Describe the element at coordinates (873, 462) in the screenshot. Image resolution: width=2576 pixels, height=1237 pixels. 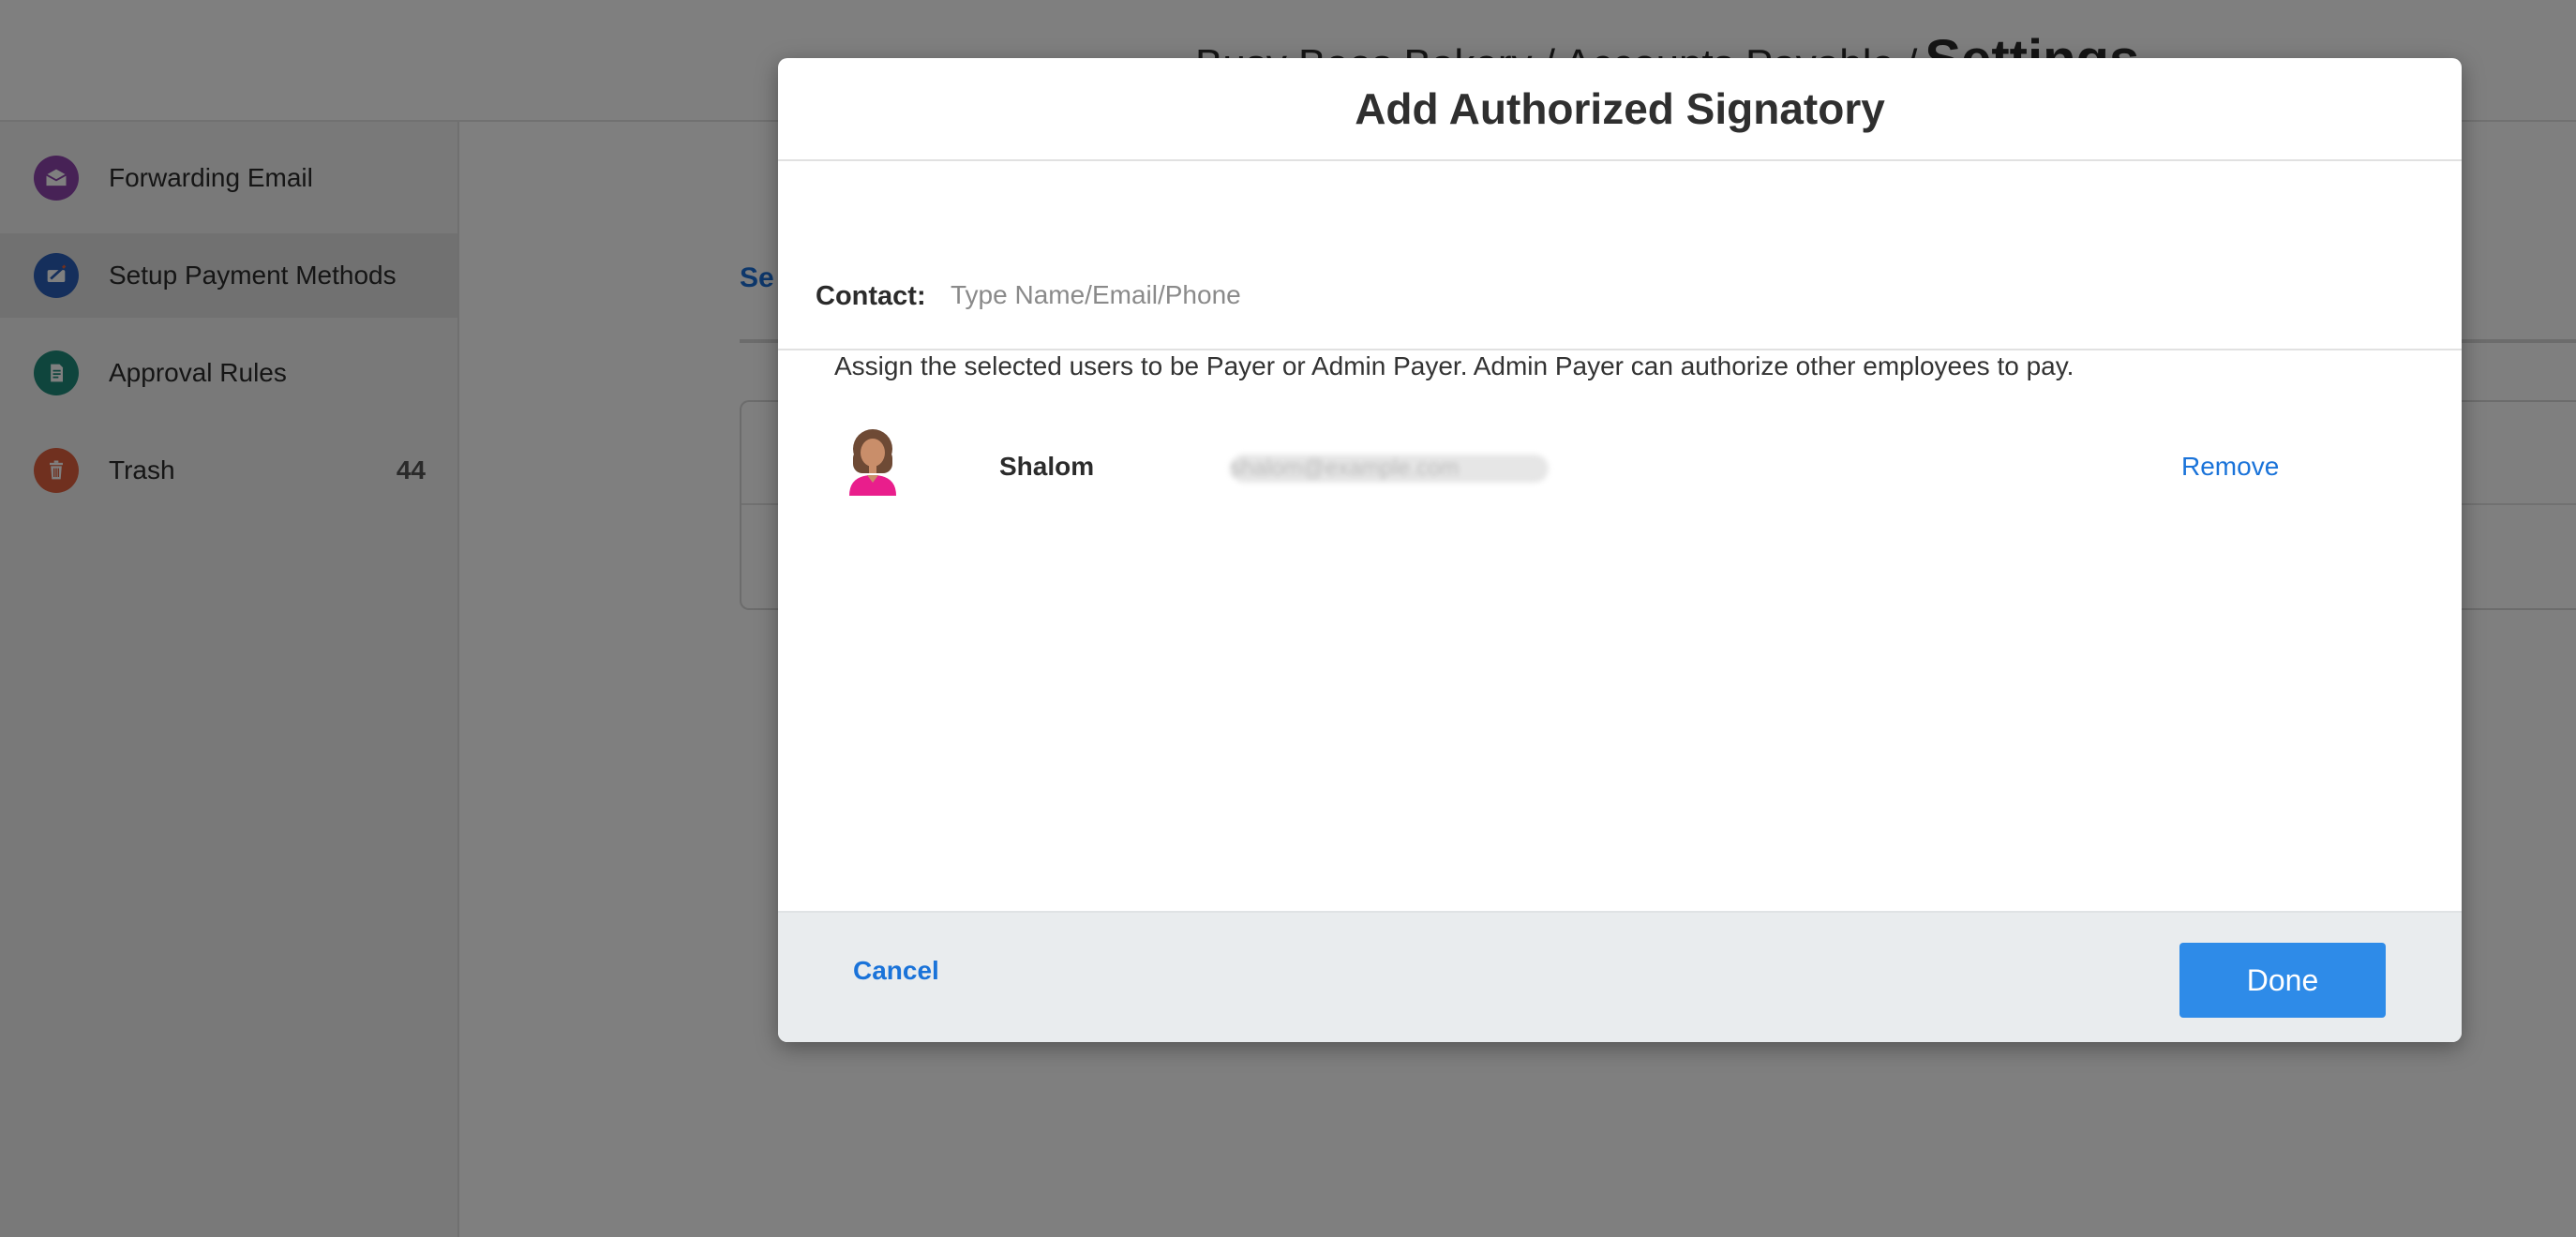
I see `avatar` at that location.